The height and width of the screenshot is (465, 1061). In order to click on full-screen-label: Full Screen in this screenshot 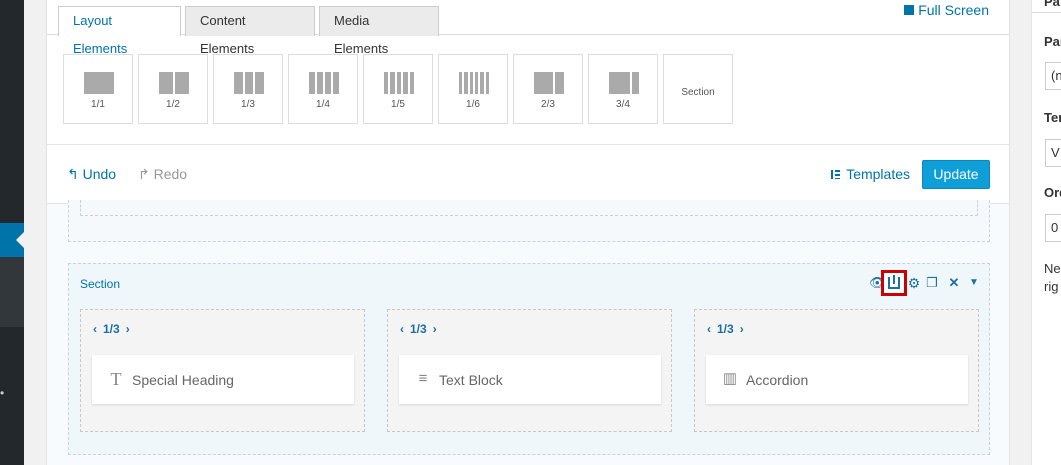, I will do `click(953, 10)`.